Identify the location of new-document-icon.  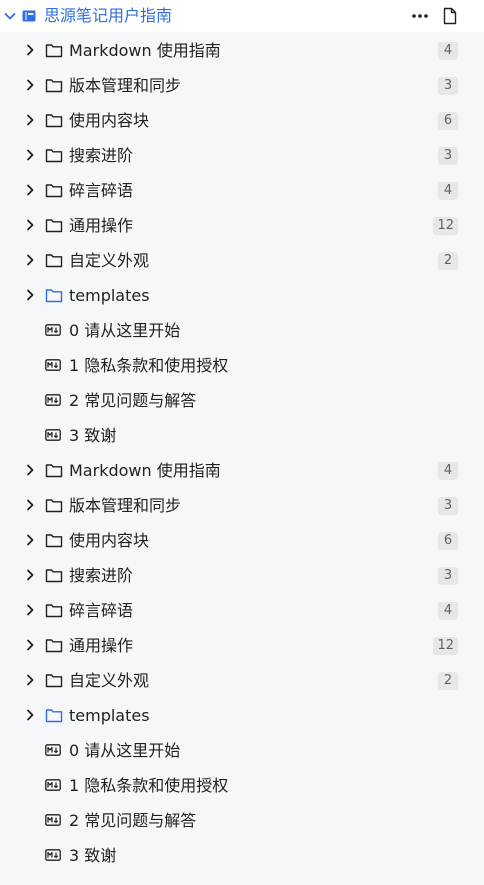
(450, 16).